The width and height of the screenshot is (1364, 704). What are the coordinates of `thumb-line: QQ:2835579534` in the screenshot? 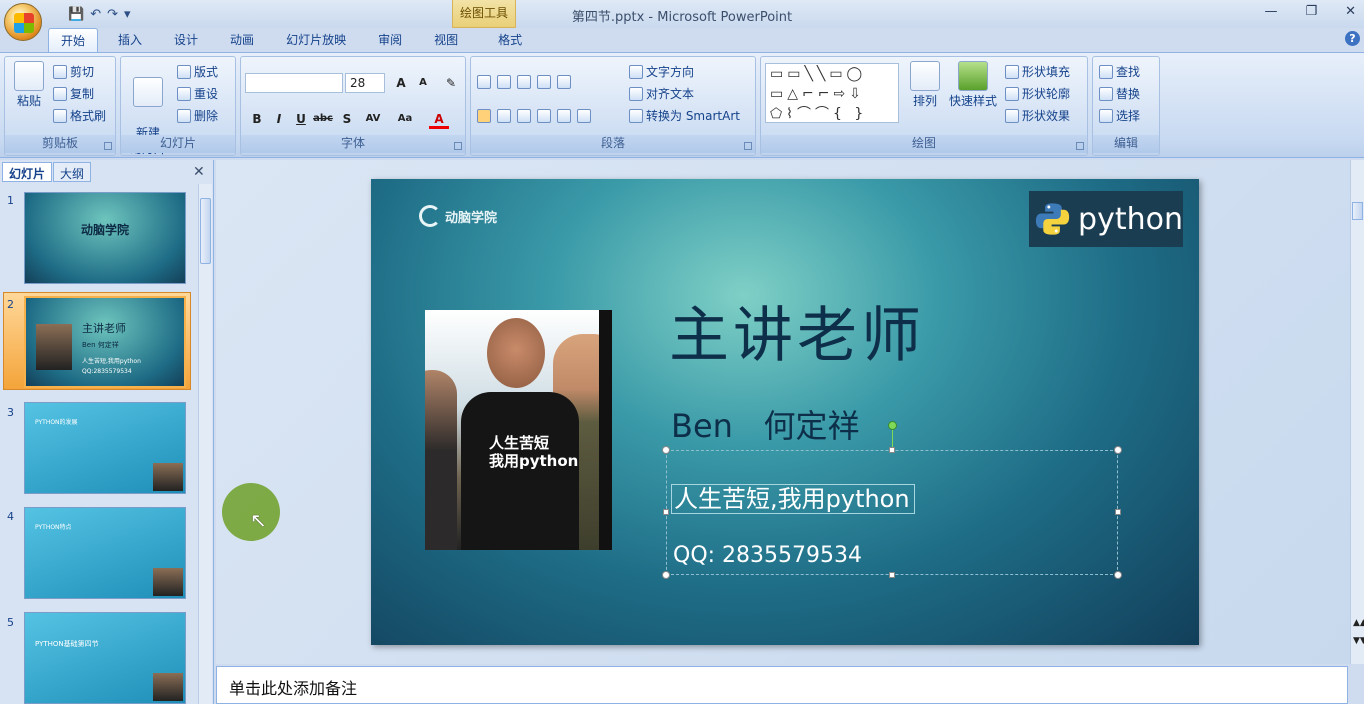 It's located at (107, 371).